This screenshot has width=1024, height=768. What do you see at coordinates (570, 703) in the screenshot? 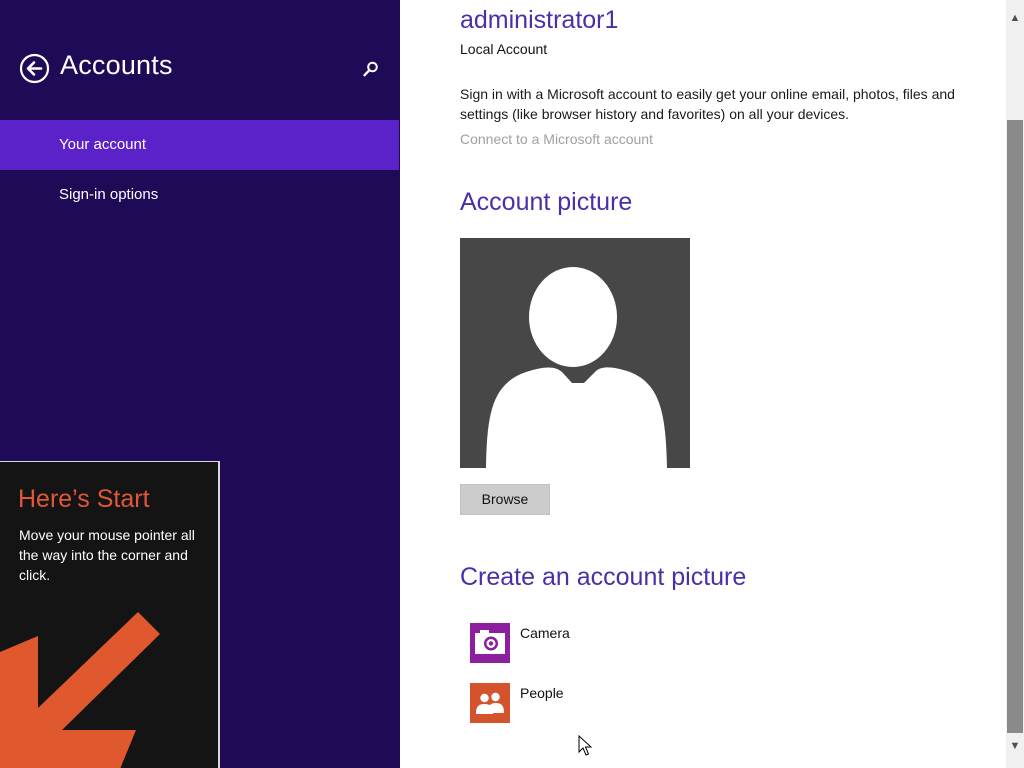
I see `people-app-item: People` at bounding box center [570, 703].